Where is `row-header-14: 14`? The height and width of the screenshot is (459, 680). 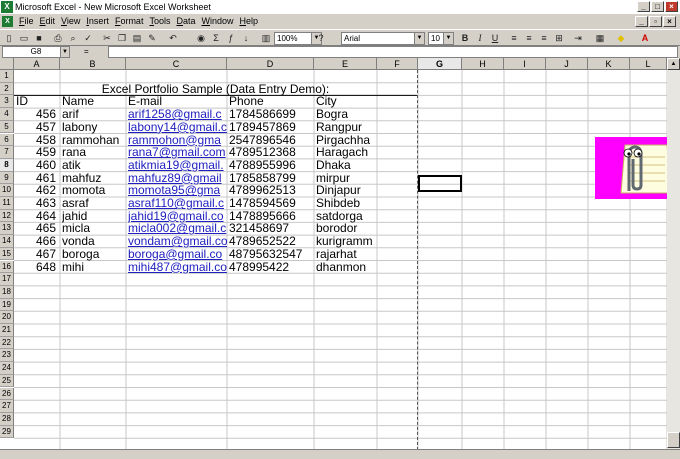
row-header-14: 14 is located at coordinates (7, 241).